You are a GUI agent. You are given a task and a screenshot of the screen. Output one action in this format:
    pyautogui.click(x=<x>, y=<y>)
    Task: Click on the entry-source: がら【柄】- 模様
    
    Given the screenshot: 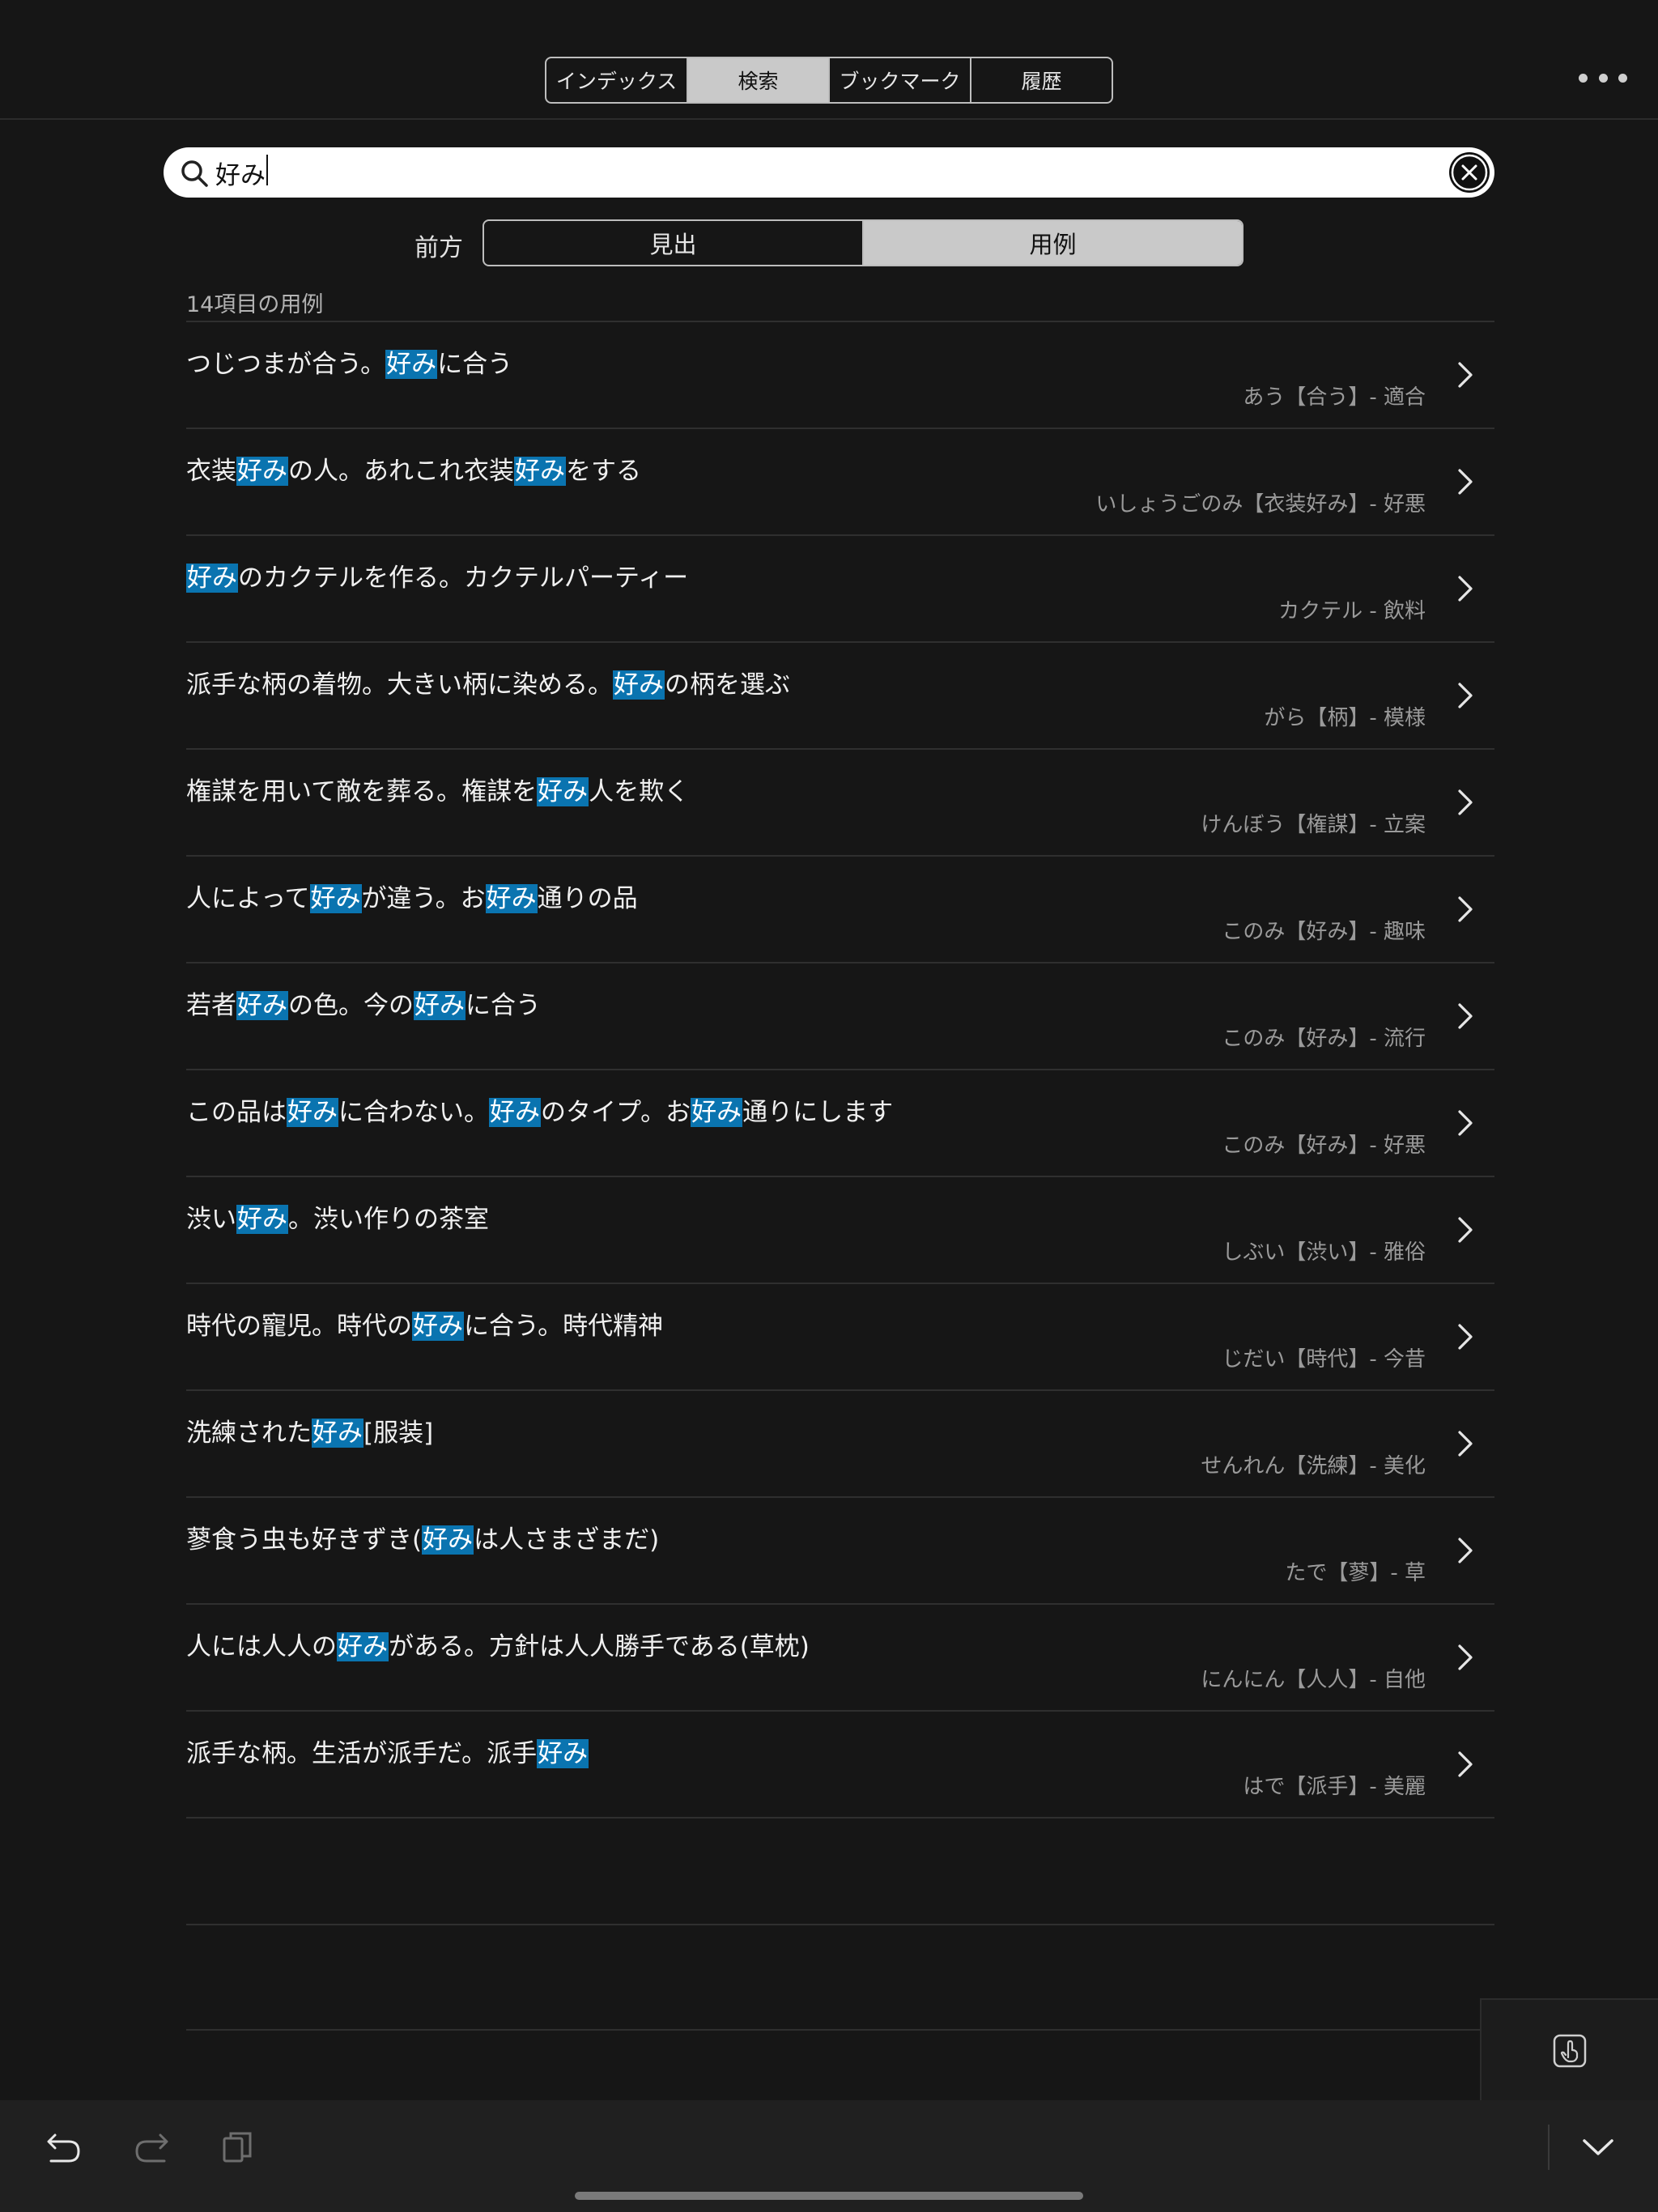 What is the action you would take?
    pyautogui.click(x=1345, y=718)
    